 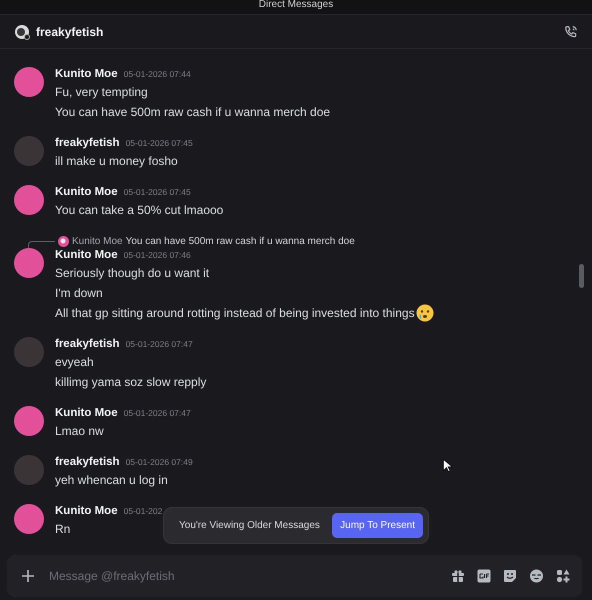 I want to click on message-text: killimg yama soz slow repply, so click(x=130, y=382).